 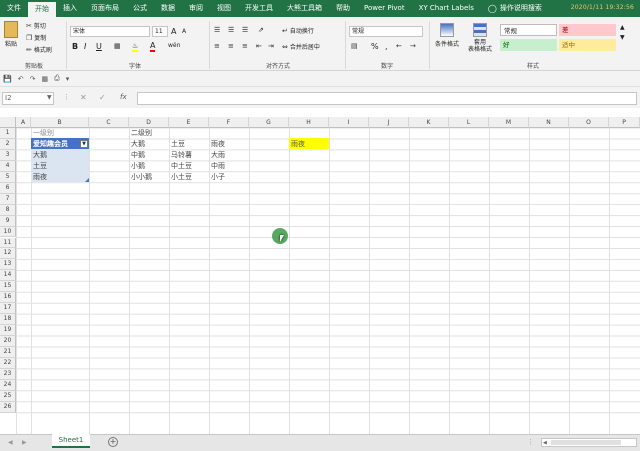 What do you see at coordinates (8, 396) in the screenshot?
I see `row-header-25: 25` at bounding box center [8, 396].